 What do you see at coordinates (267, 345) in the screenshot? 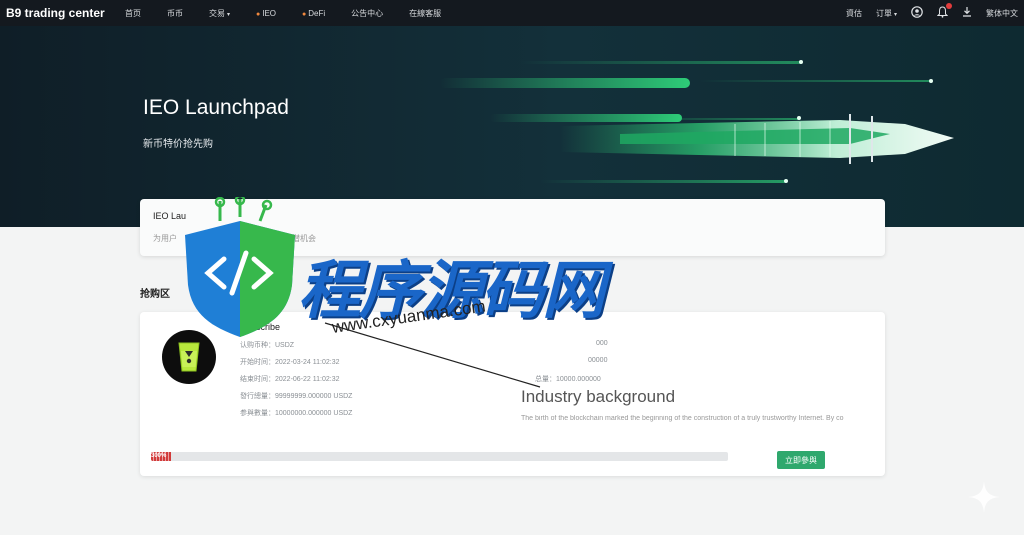
I see `detail-currency: 认购币种：USDZ` at bounding box center [267, 345].